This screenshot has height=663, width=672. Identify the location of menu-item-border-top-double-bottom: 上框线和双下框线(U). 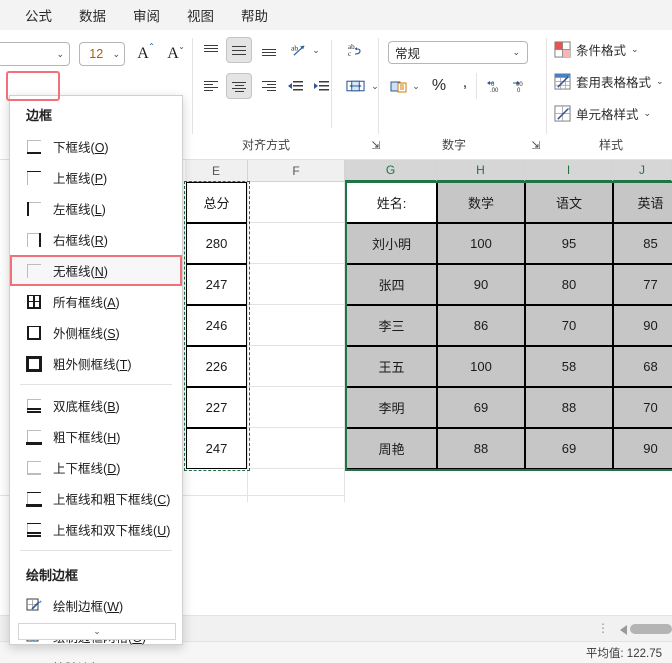
(96, 529).